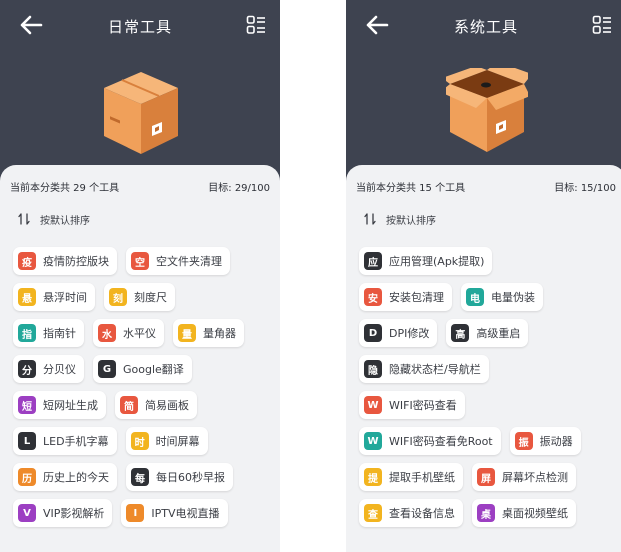  I want to click on tool-row: 指指南针水水平仪量量角器, so click(146, 333).